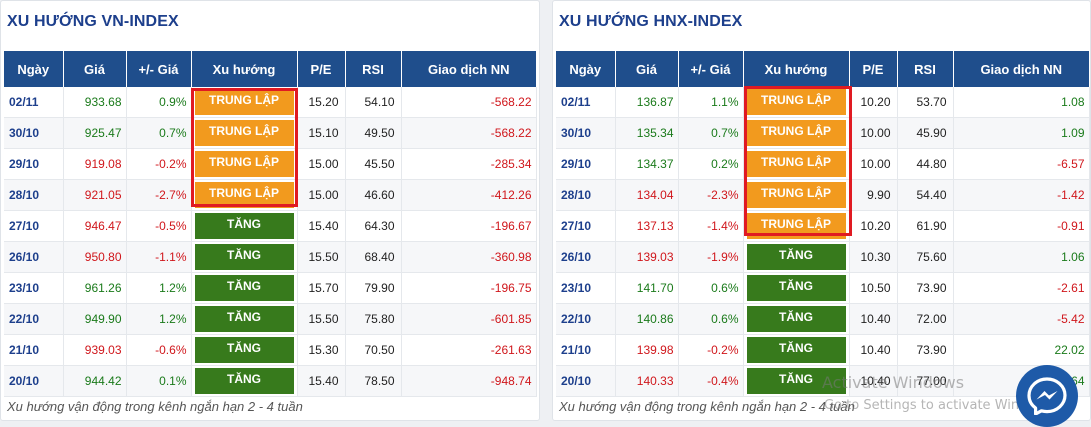  What do you see at coordinates (159, 164) in the screenshot?
I see `change-cell: -0.2%` at bounding box center [159, 164].